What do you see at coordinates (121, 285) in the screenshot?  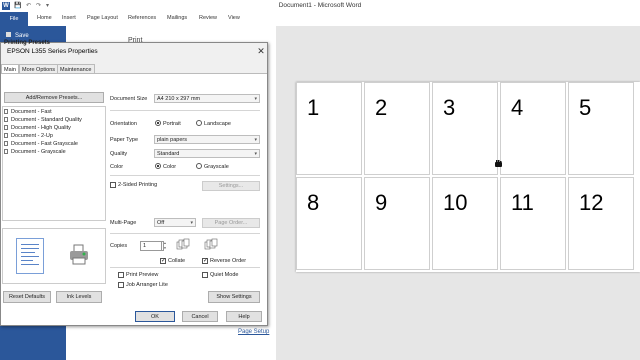 I see `job-arranger-checkbox` at bounding box center [121, 285].